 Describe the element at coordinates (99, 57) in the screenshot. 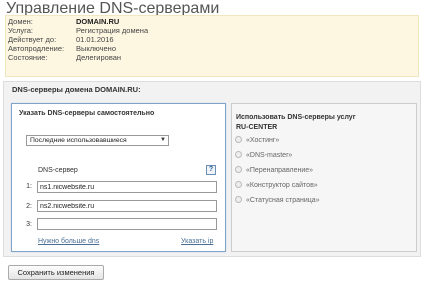

I see `state-value: Делегирован` at that location.